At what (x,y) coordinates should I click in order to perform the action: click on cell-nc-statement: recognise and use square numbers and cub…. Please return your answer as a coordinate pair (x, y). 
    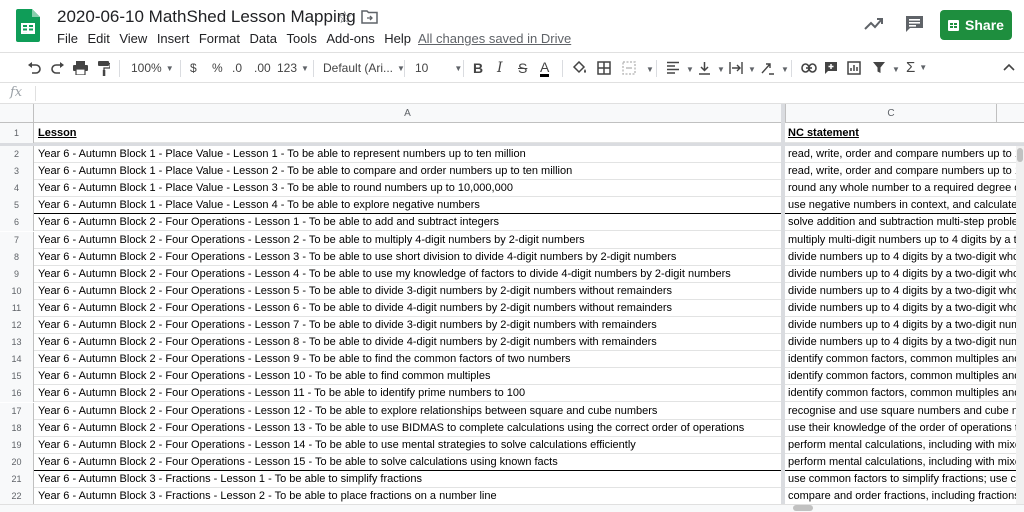
    Looking at the image, I should click on (902, 411).